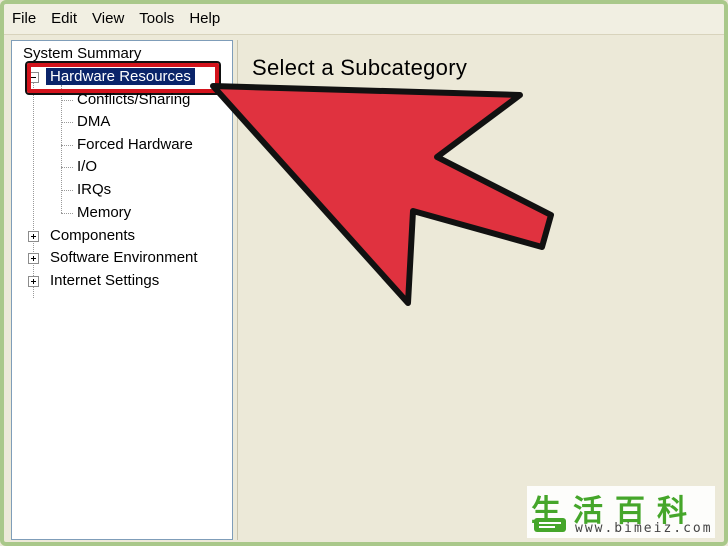 This screenshot has height=546, width=728. I want to click on watermark: 生活百科 www.bimeiz.com, so click(621, 512).